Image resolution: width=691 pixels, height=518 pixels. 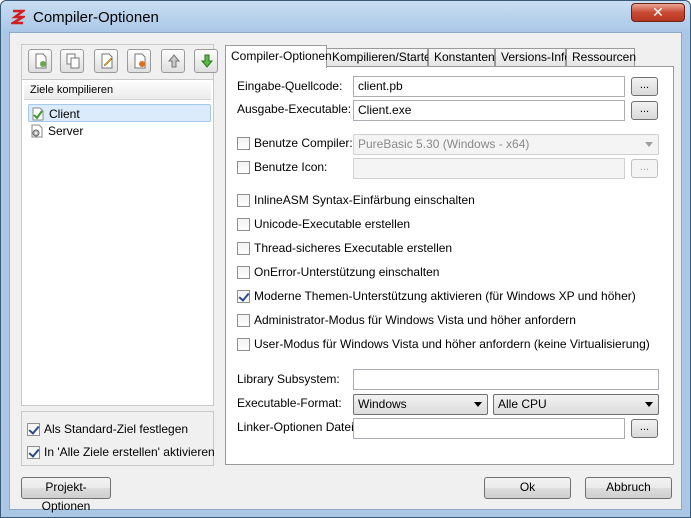 What do you see at coordinates (332, 224) in the screenshot?
I see `checkbox-label: Unicode-Executable erstellen` at bounding box center [332, 224].